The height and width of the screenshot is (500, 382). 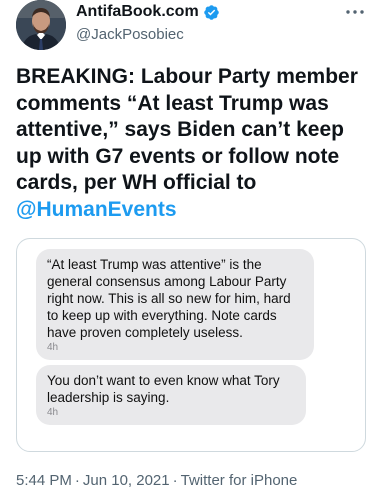 I want to click on avatar, so click(x=41, y=25).